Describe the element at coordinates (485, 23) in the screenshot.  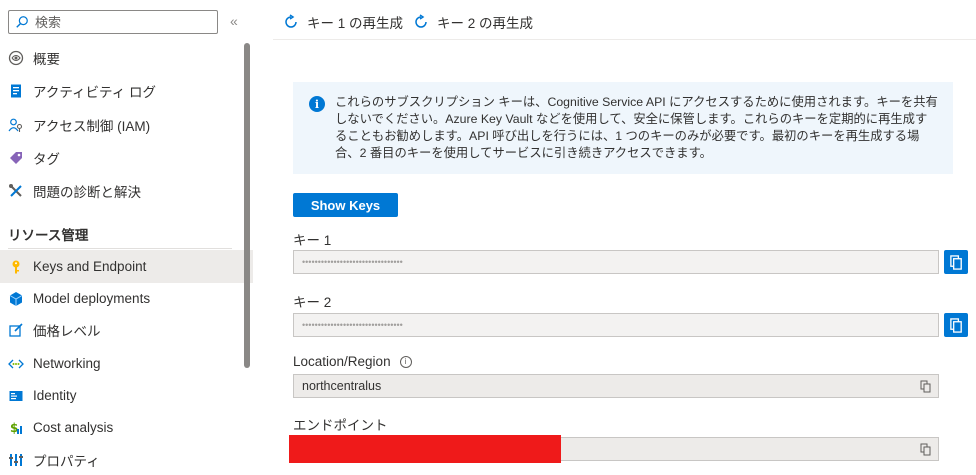
I see `regenerate-key2-label: キー 2 の再生成` at that location.